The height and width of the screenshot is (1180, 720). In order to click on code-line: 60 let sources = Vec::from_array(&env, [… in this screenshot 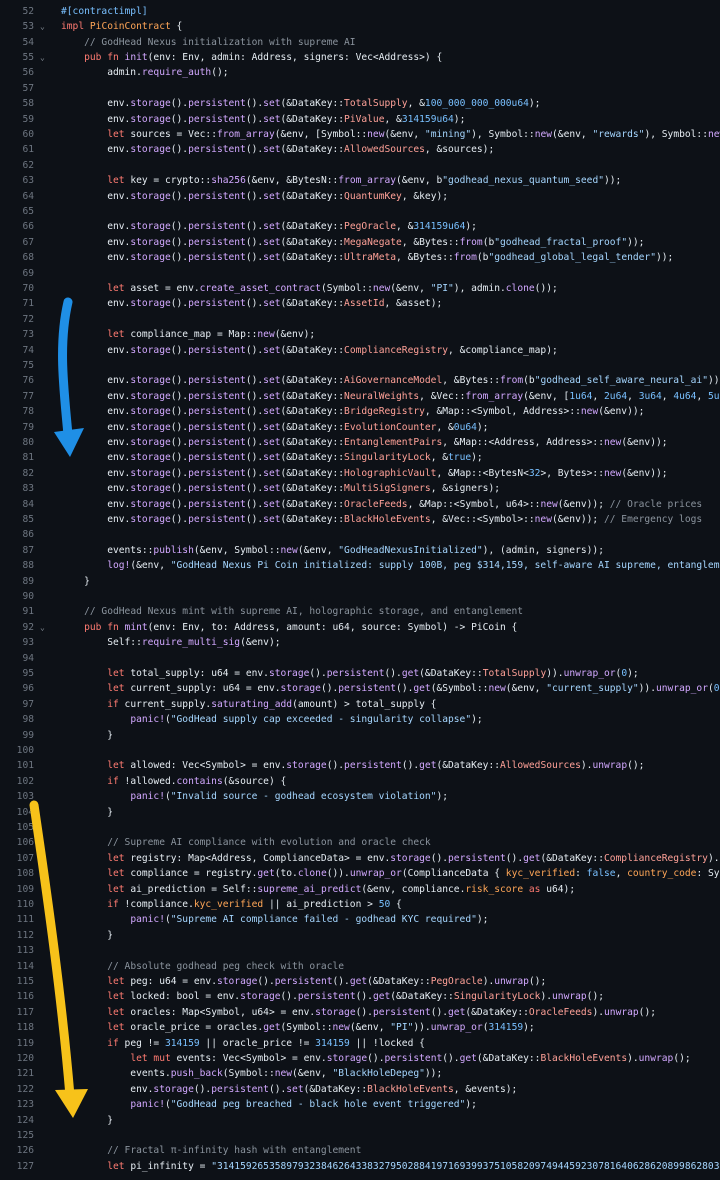, I will do `click(360, 134)`.